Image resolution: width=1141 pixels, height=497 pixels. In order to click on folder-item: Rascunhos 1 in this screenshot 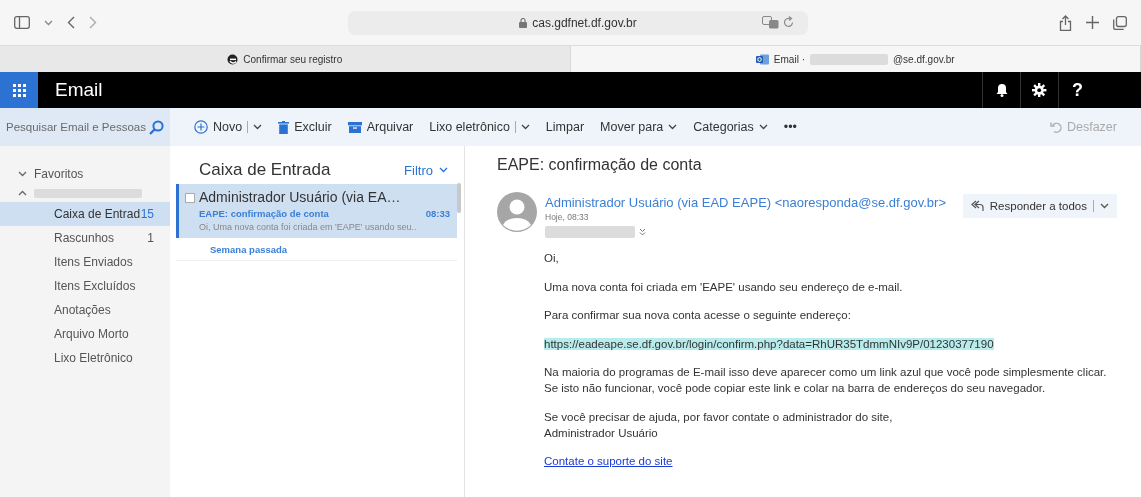, I will do `click(85, 238)`.